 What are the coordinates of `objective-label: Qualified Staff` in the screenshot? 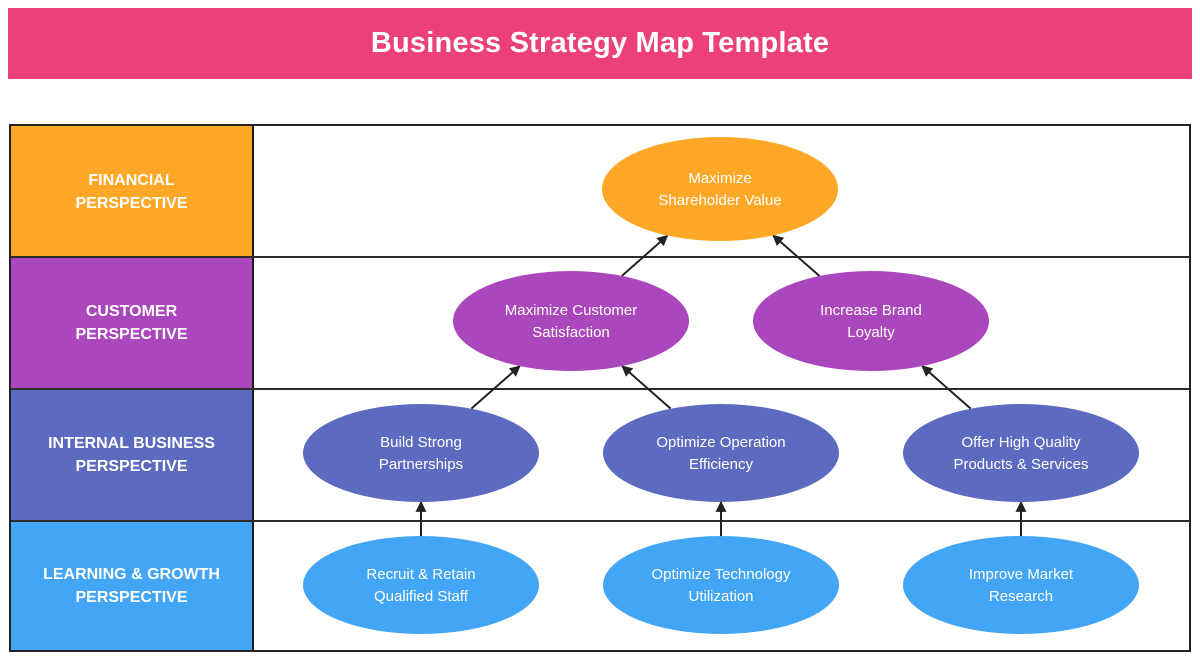 It's located at (421, 596).